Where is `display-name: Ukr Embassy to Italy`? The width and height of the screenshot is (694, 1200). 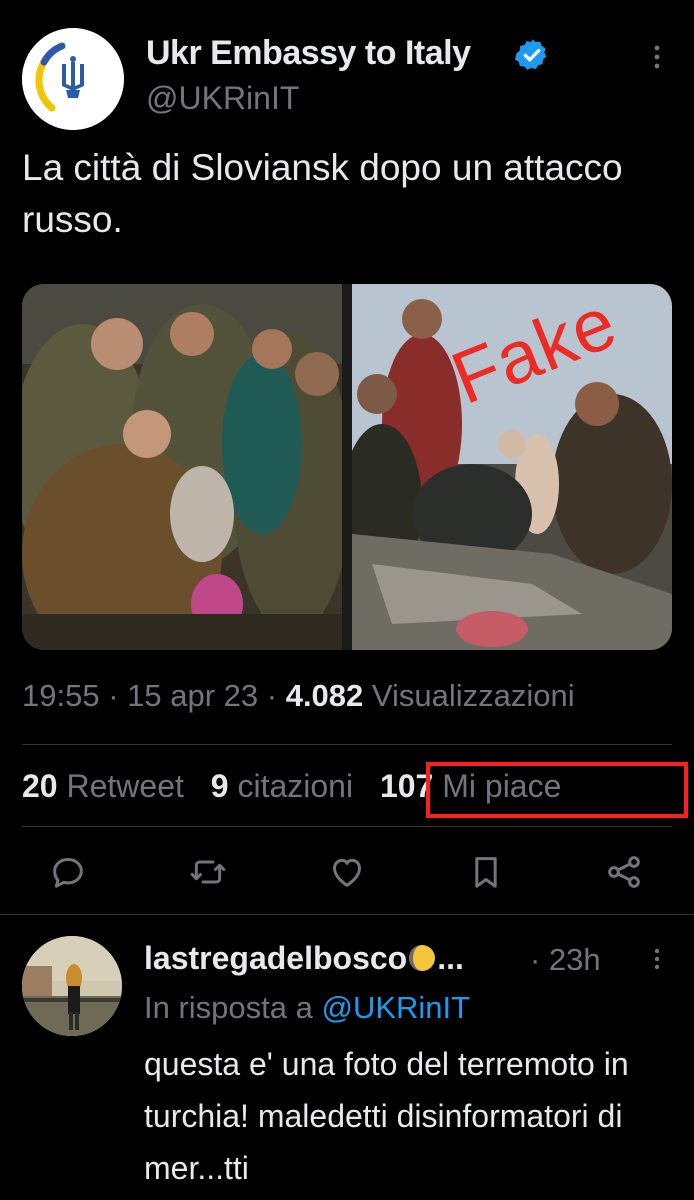
display-name: Ukr Embassy to Italy is located at coordinates (308, 53).